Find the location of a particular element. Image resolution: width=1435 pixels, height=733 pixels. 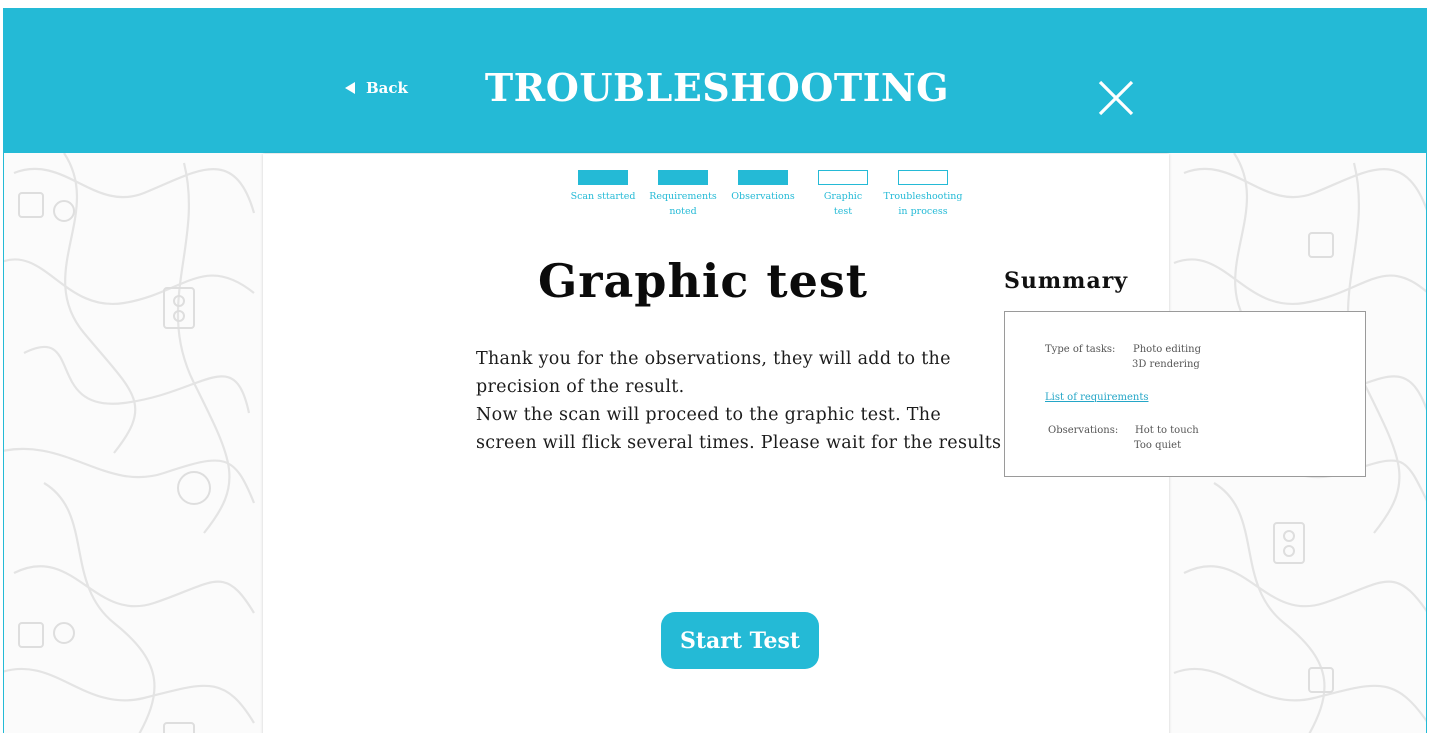

summary-title: Summary is located at coordinates (1066, 281).